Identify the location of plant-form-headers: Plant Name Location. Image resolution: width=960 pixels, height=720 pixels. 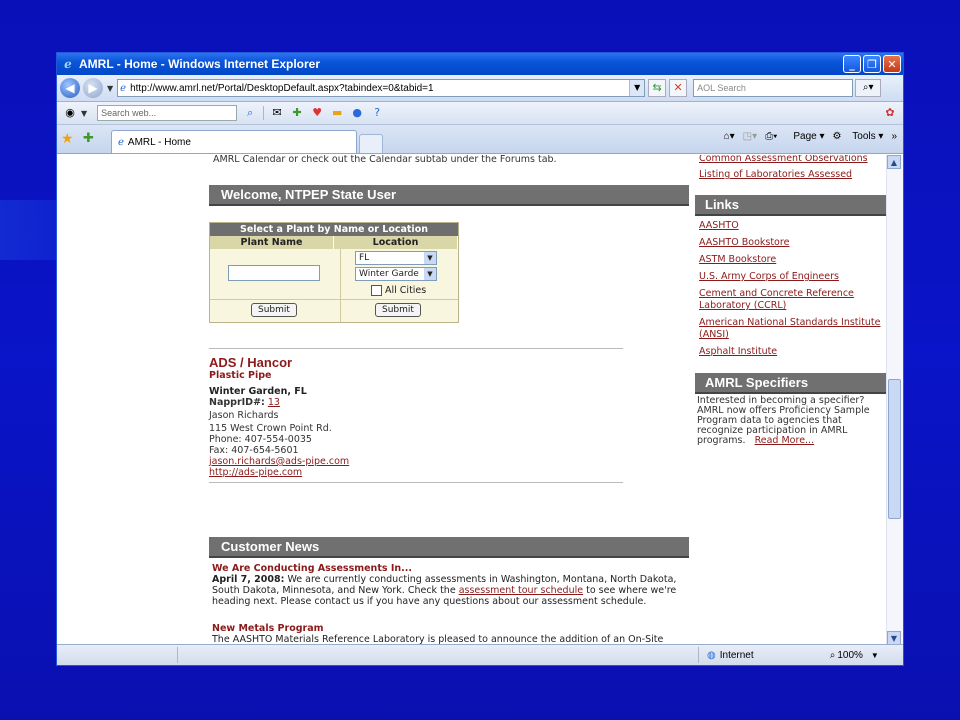
(334, 242).